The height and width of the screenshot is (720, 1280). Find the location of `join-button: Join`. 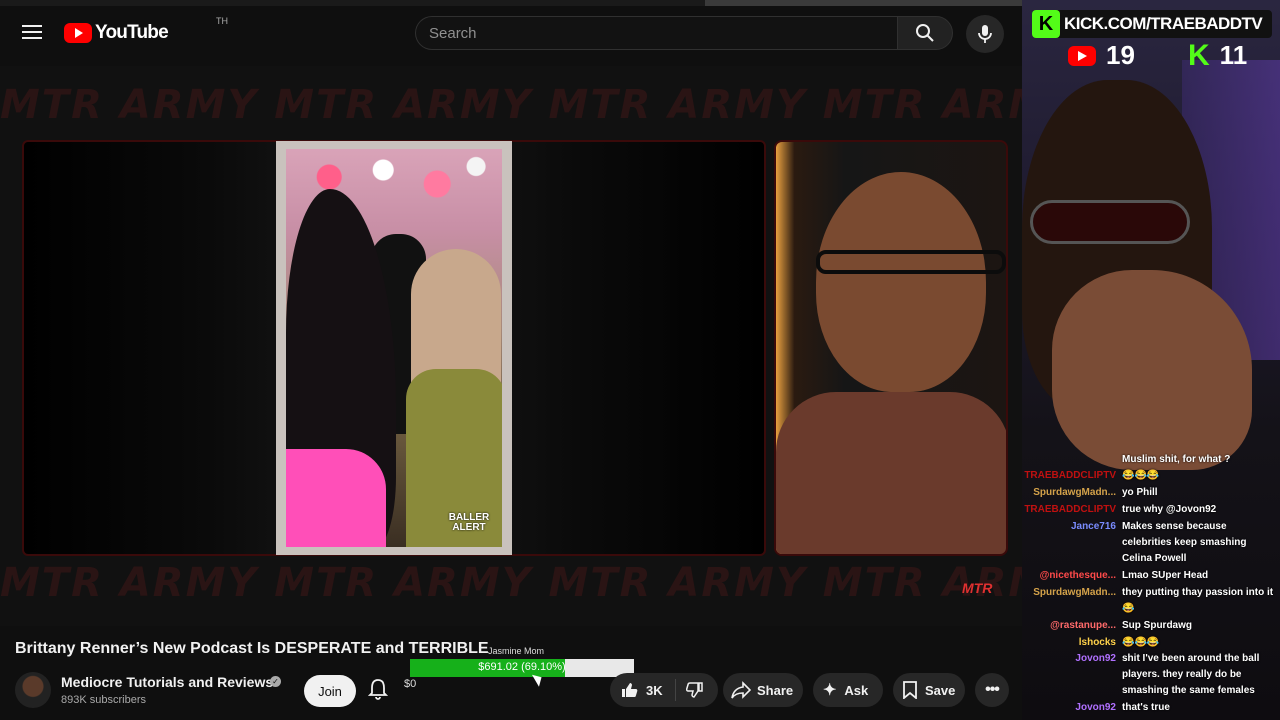

join-button: Join is located at coordinates (330, 691).